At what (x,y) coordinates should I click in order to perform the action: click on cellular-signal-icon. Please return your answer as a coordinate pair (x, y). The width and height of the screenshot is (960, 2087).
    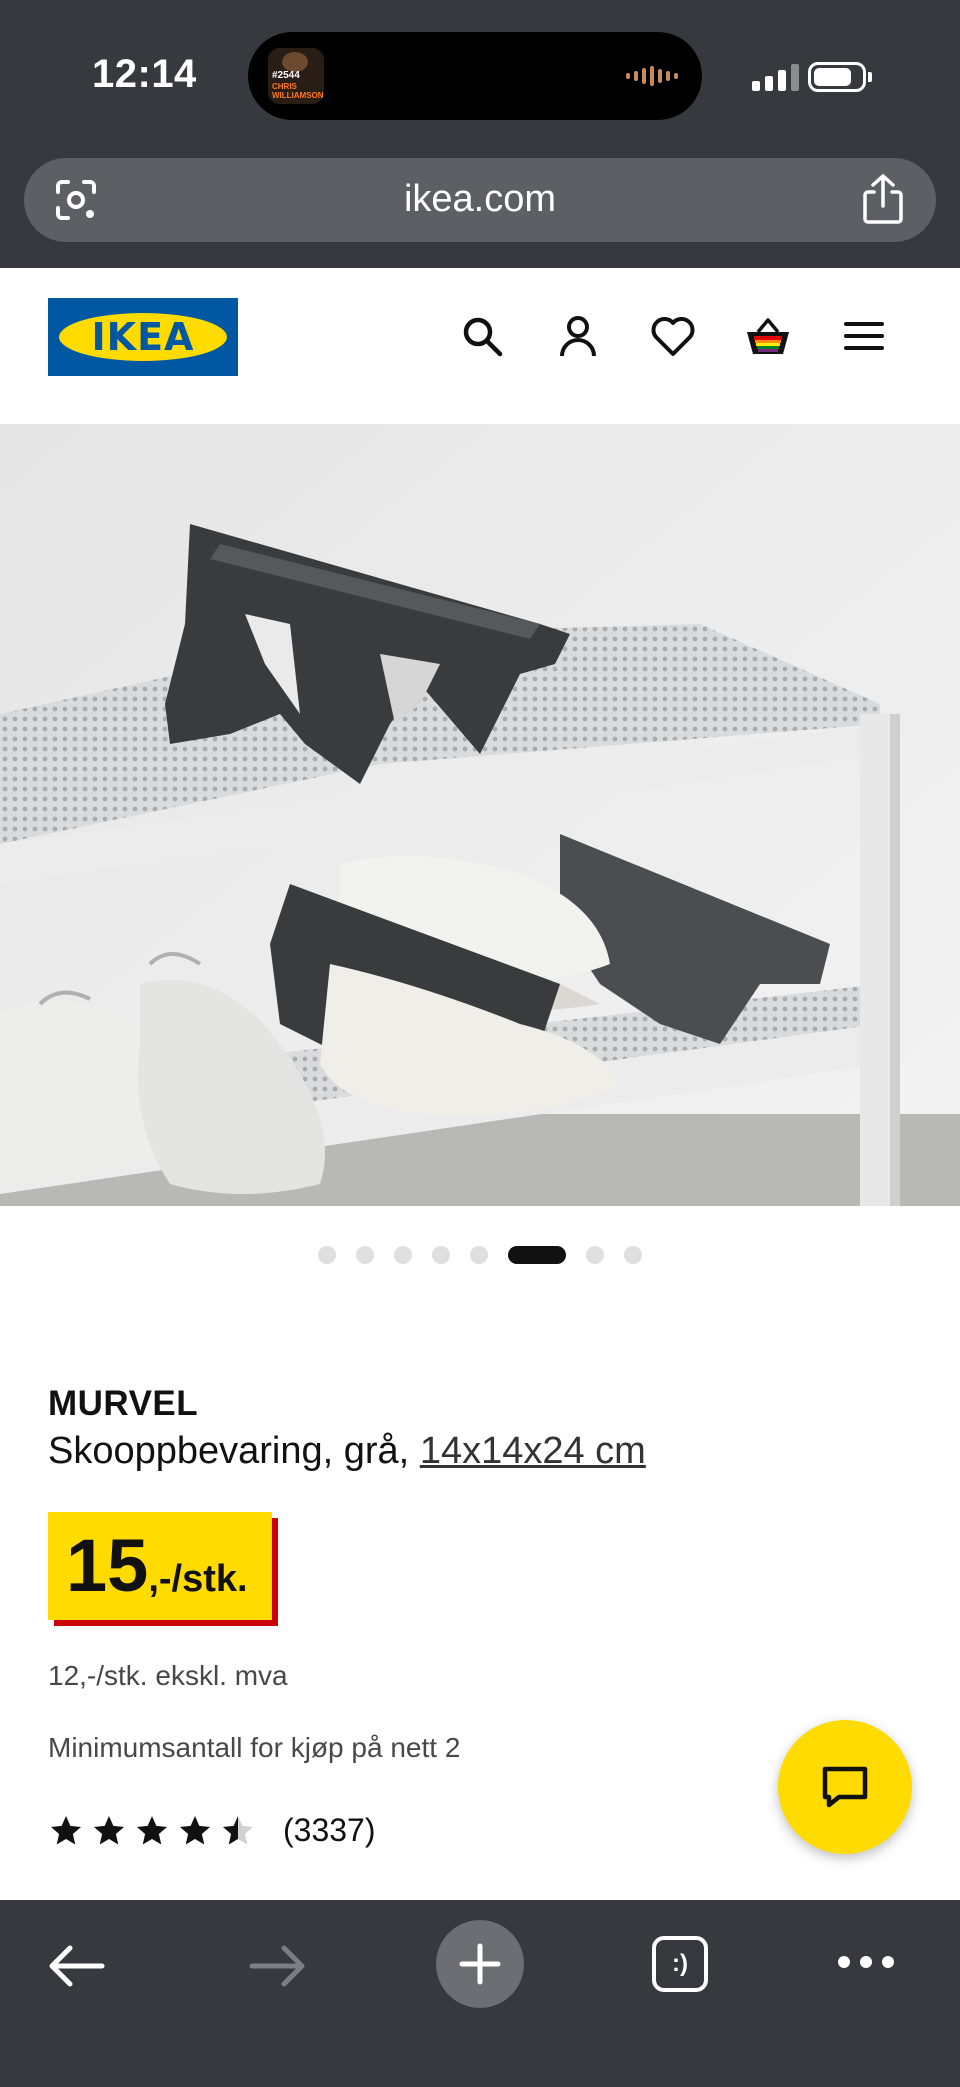
    Looking at the image, I should click on (775, 77).